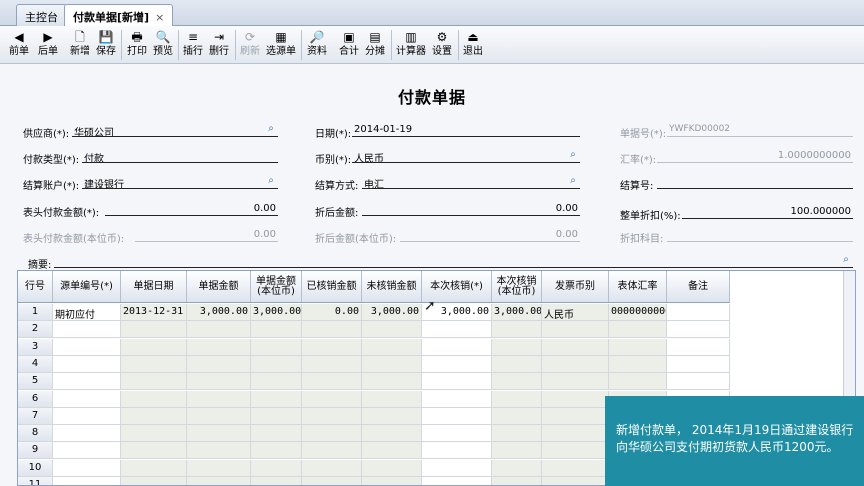 The image size is (864, 486). What do you see at coordinates (374, 382) in the screenshot?
I see `table-row: 5` at bounding box center [374, 382].